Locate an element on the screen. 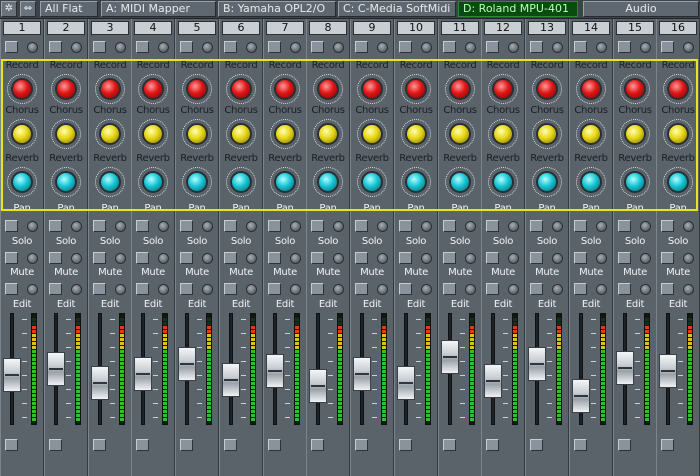 Image resolution: width=700 pixels, height=476 pixels. channel-6-chorus-knob is located at coordinates (241, 134).